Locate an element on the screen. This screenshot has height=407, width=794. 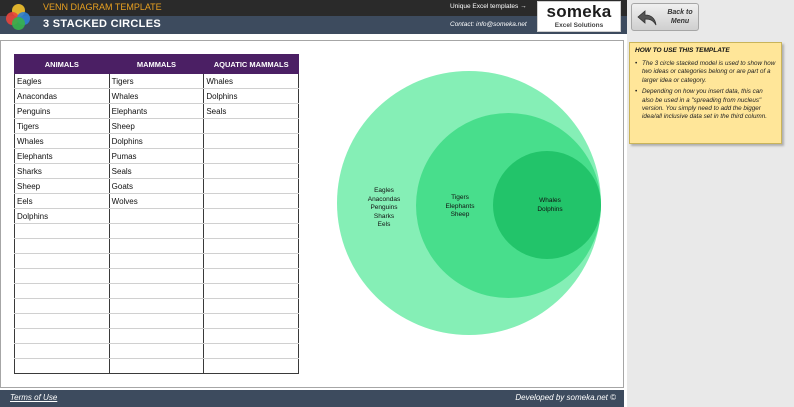
venn-item: Penguins is located at coordinates (384, 207).